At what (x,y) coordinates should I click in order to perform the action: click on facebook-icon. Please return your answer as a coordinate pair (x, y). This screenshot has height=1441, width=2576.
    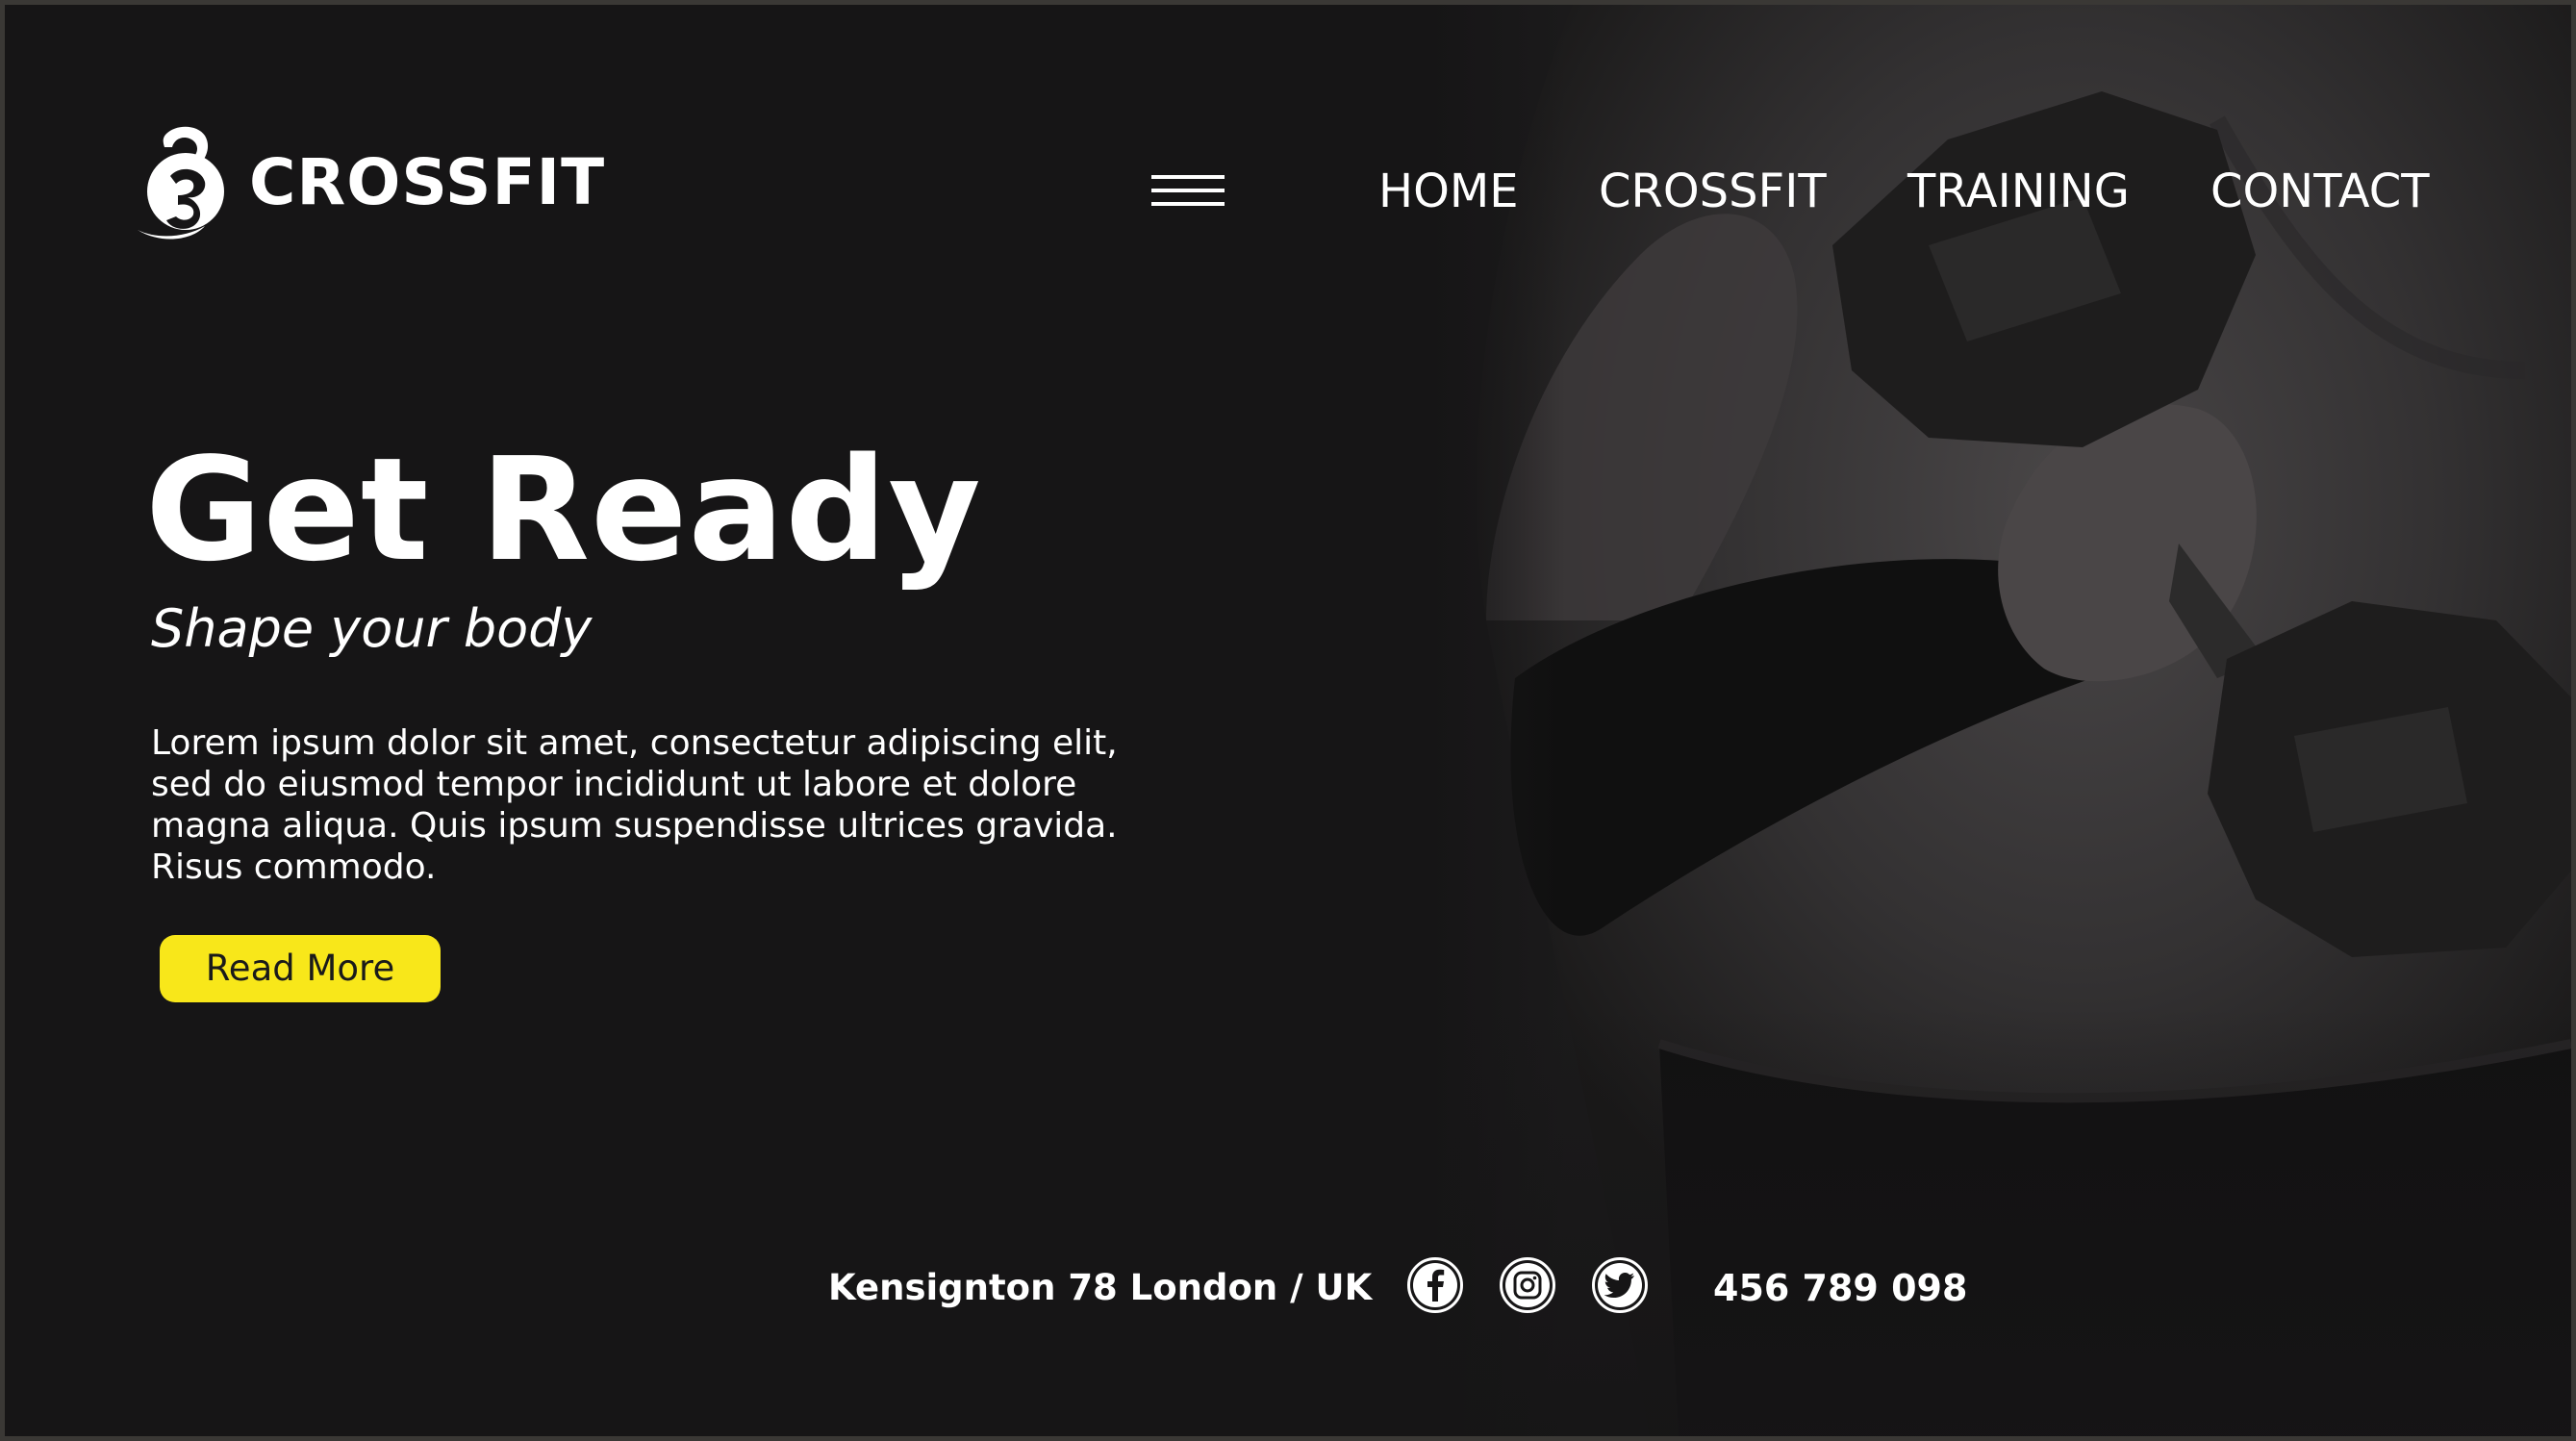
    Looking at the image, I should click on (1435, 1285).